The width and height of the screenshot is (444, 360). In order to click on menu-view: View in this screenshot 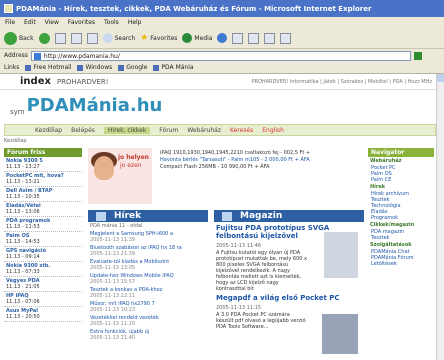, I will do `click(52, 22)`.